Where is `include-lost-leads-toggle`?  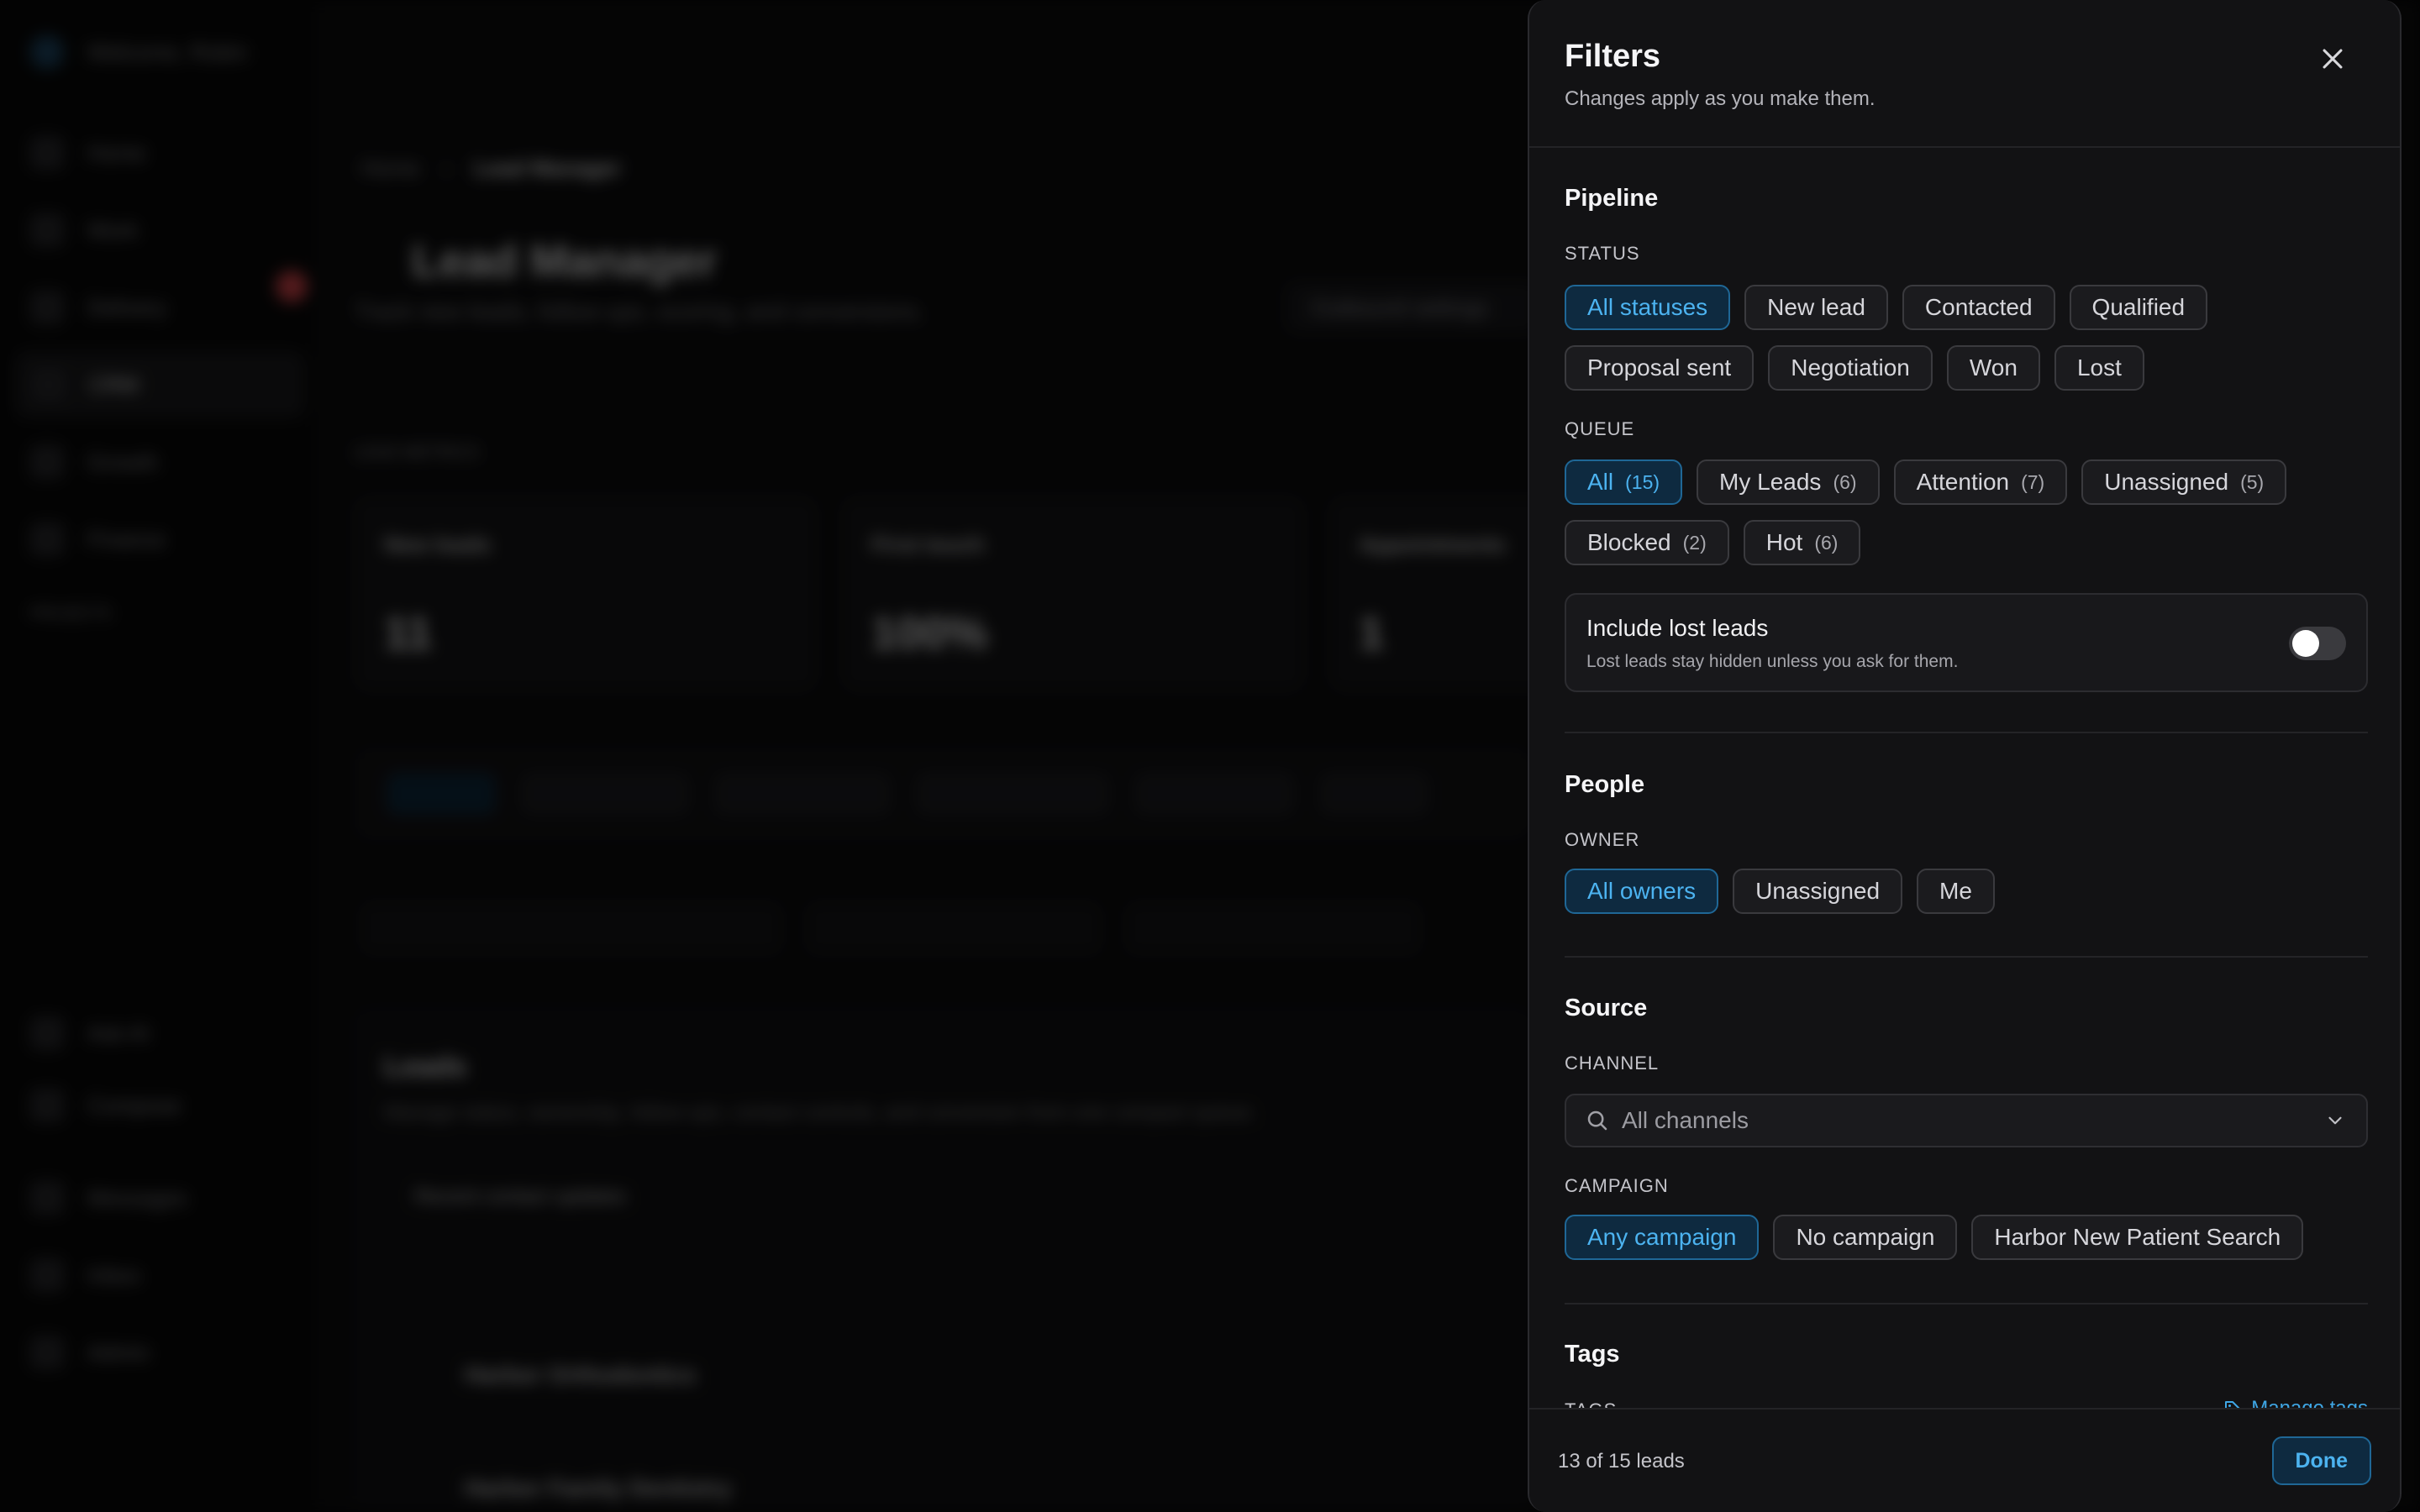 include-lost-leads-toggle is located at coordinates (2317, 643).